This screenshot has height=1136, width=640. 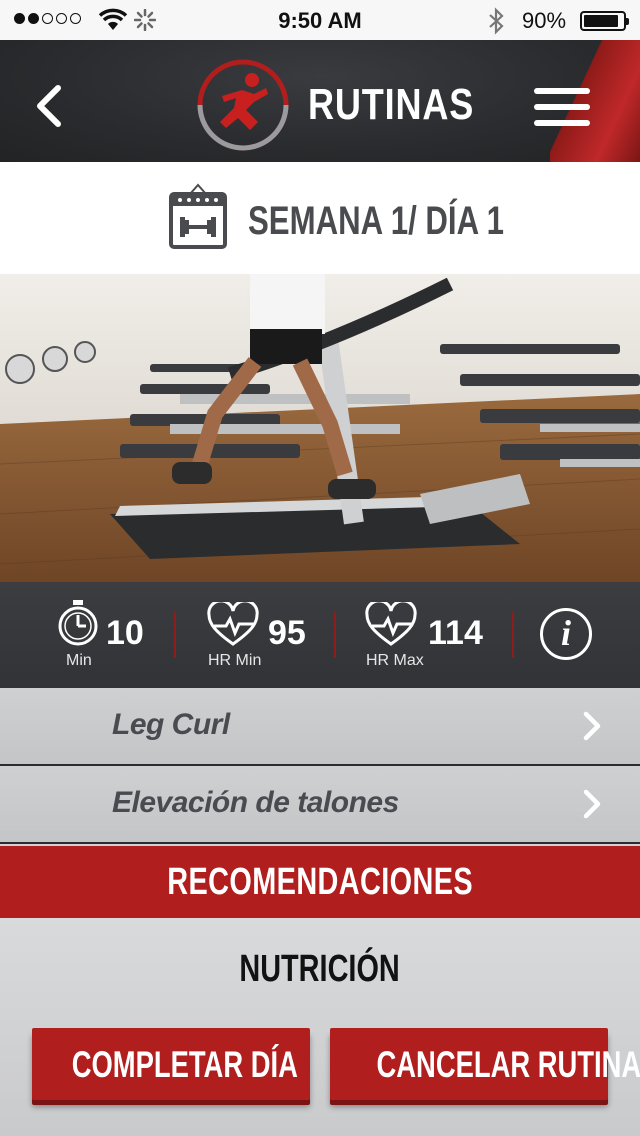 I want to click on nutrition-label: NUTRICIÓN, so click(x=320, y=969).